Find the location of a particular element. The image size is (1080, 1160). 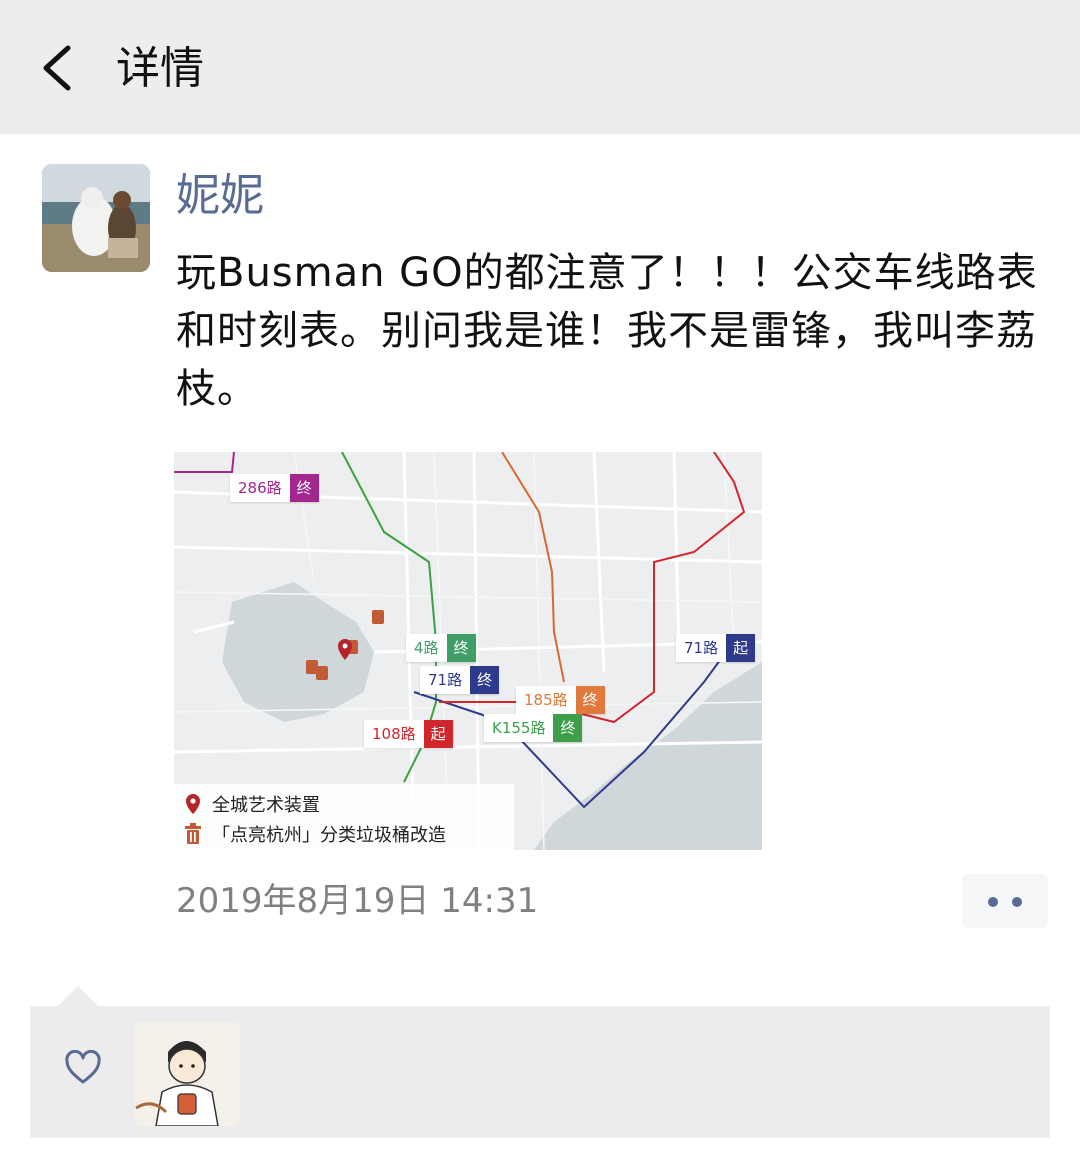

heart-icon is located at coordinates (83, 1067).